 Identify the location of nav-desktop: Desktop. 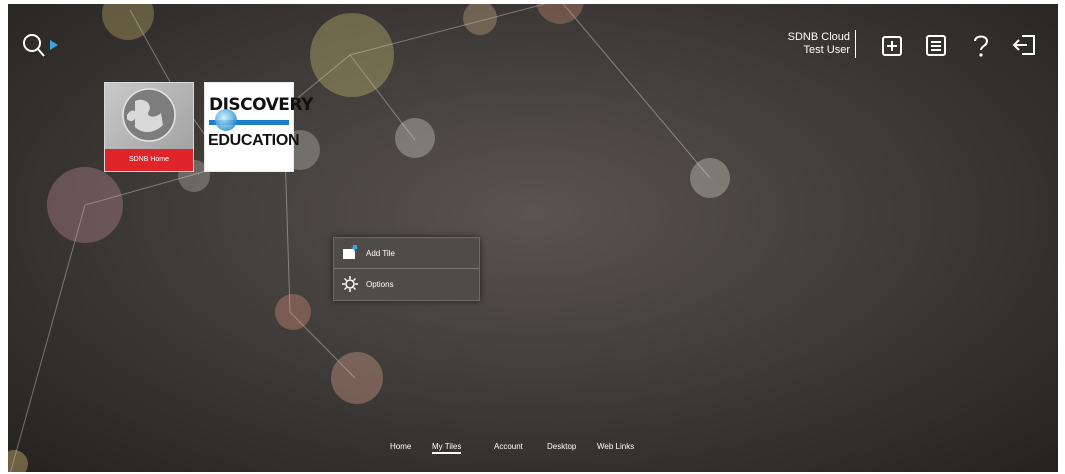
(561, 446).